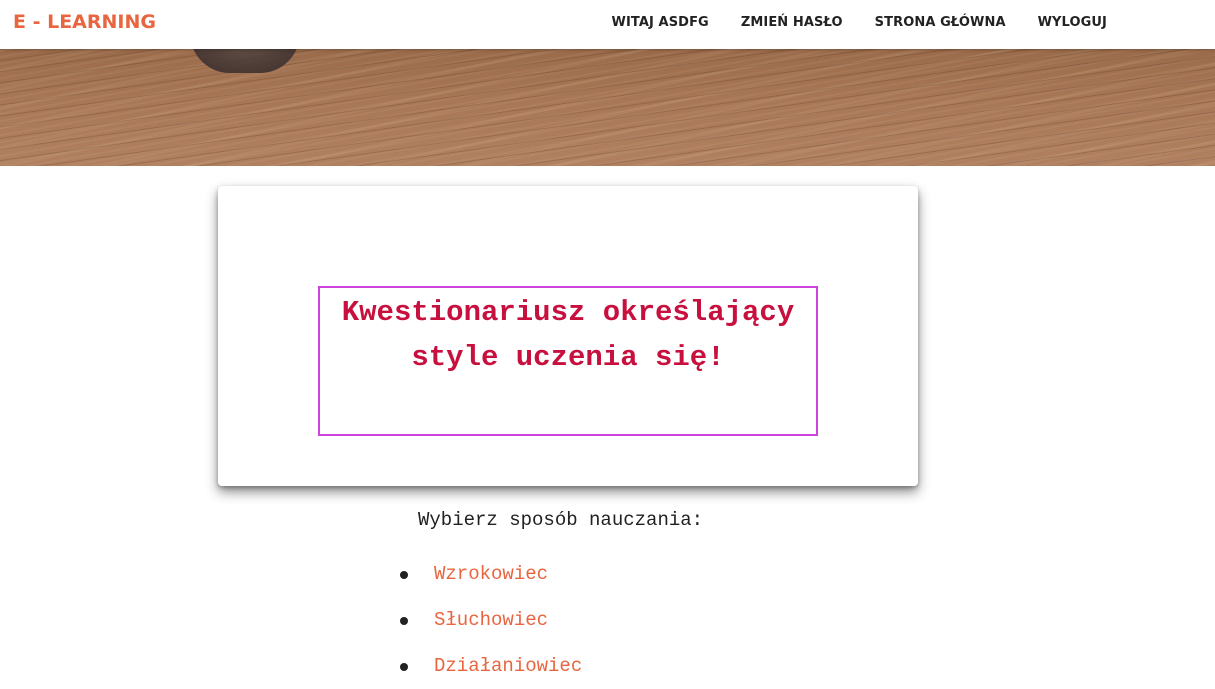  I want to click on list-item: Działaniowiec, so click(550, 668).